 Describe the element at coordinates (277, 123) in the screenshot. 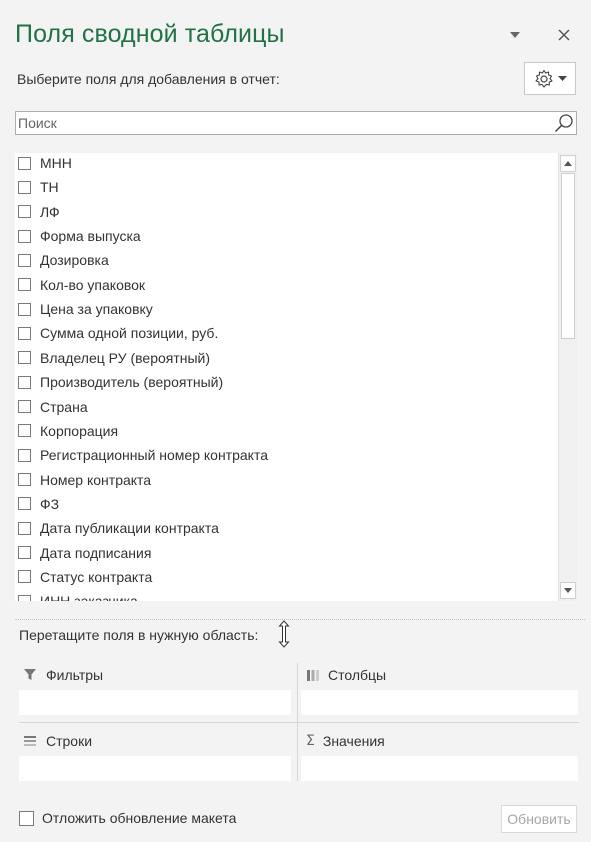

I see `search-input` at that location.